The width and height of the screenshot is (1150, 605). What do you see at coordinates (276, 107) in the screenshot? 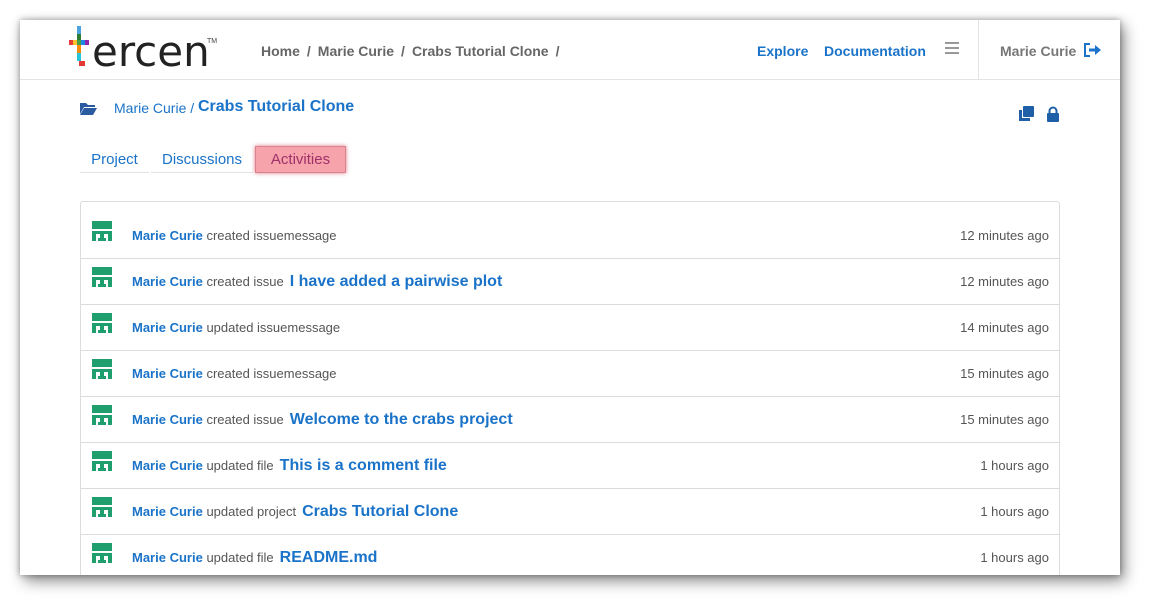
I see `project-name: Crabs Tutorial Clone` at bounding box center [276, 107].